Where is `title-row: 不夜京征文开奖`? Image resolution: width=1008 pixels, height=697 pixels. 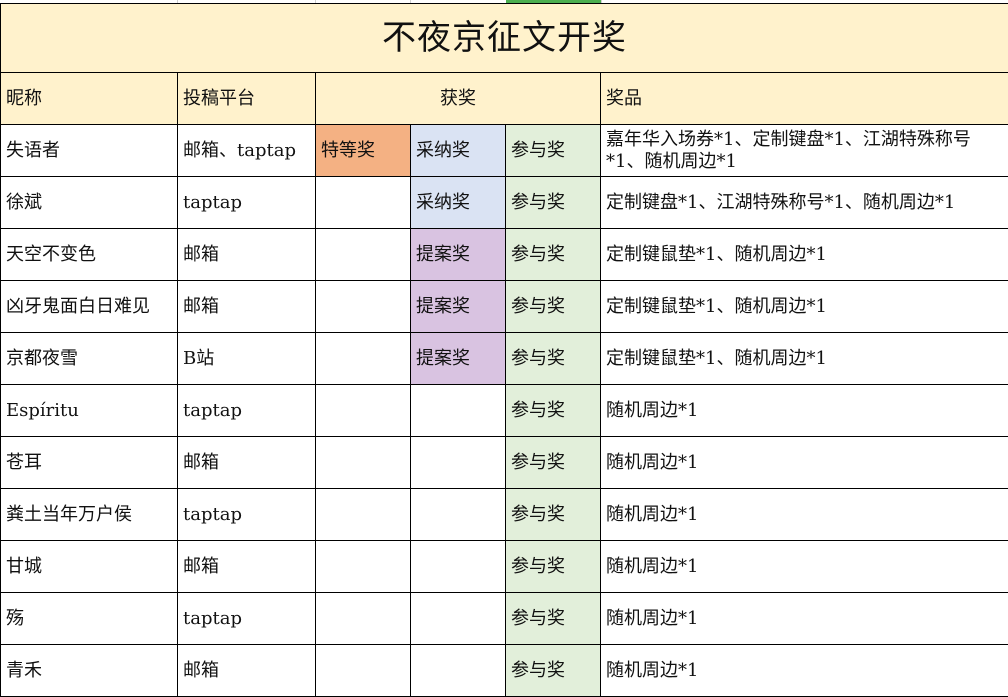
title-row: 不夜京征文开奖 is located at coordinates (504, 38).